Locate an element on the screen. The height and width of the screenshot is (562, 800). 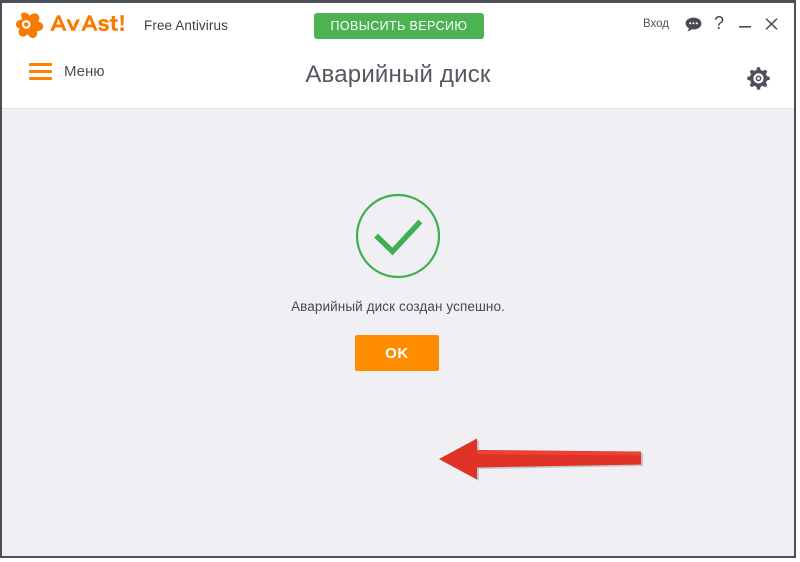
avast-wordmark is located at coordinates (89, 25).